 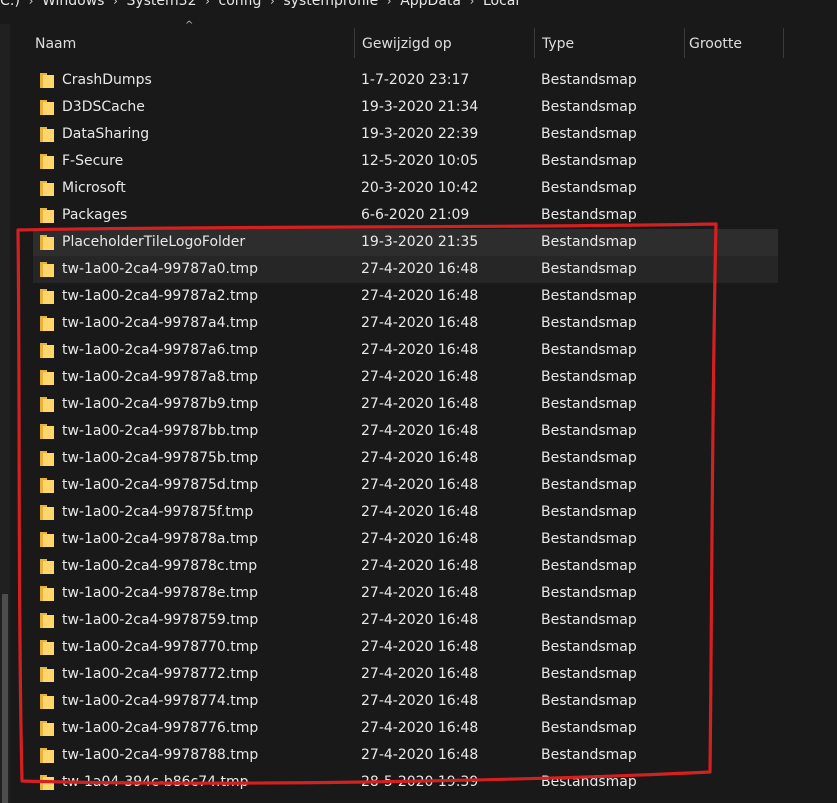 What do you see at coordinates (160, 647) in the screenshot?
I see `file-name: tw-1a00-2ca4-9978770.tmp` at bounding box center [160, 647].